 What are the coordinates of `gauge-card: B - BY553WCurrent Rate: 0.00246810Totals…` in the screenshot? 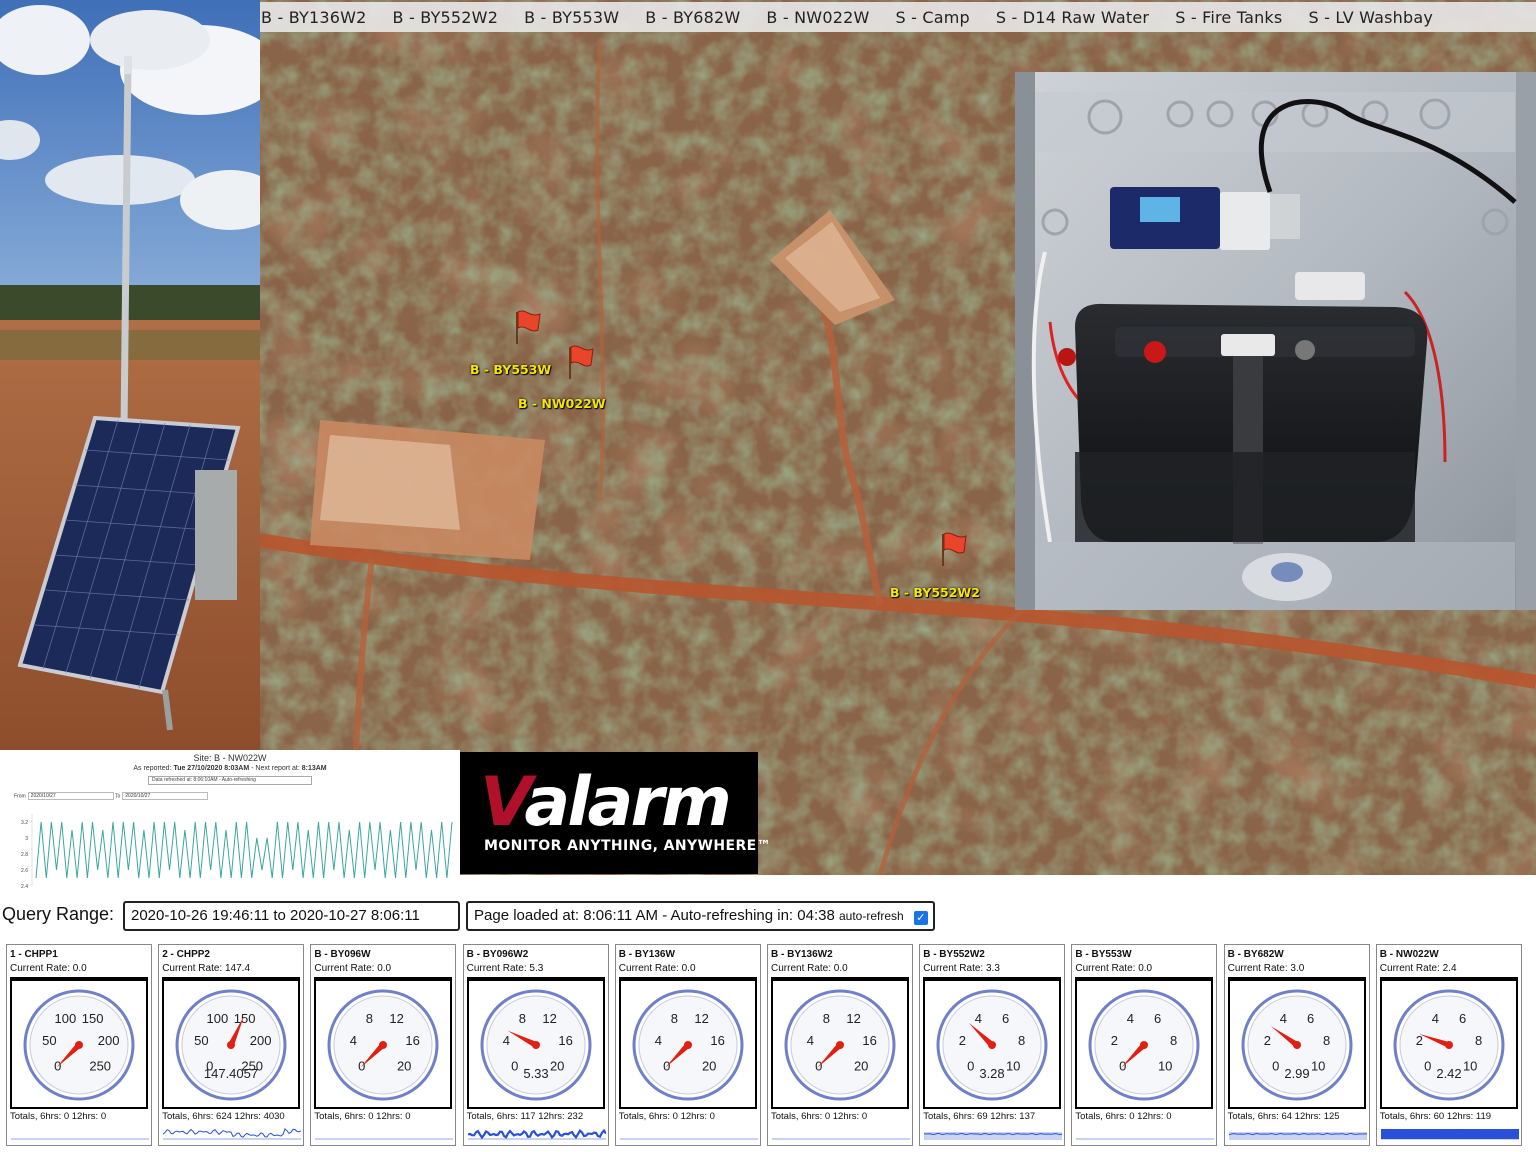 It's located at (1144, 1045).